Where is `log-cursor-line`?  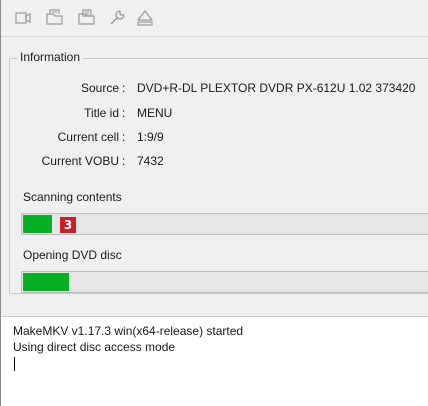
log-cursor-line is located at coordinates (220, 363).